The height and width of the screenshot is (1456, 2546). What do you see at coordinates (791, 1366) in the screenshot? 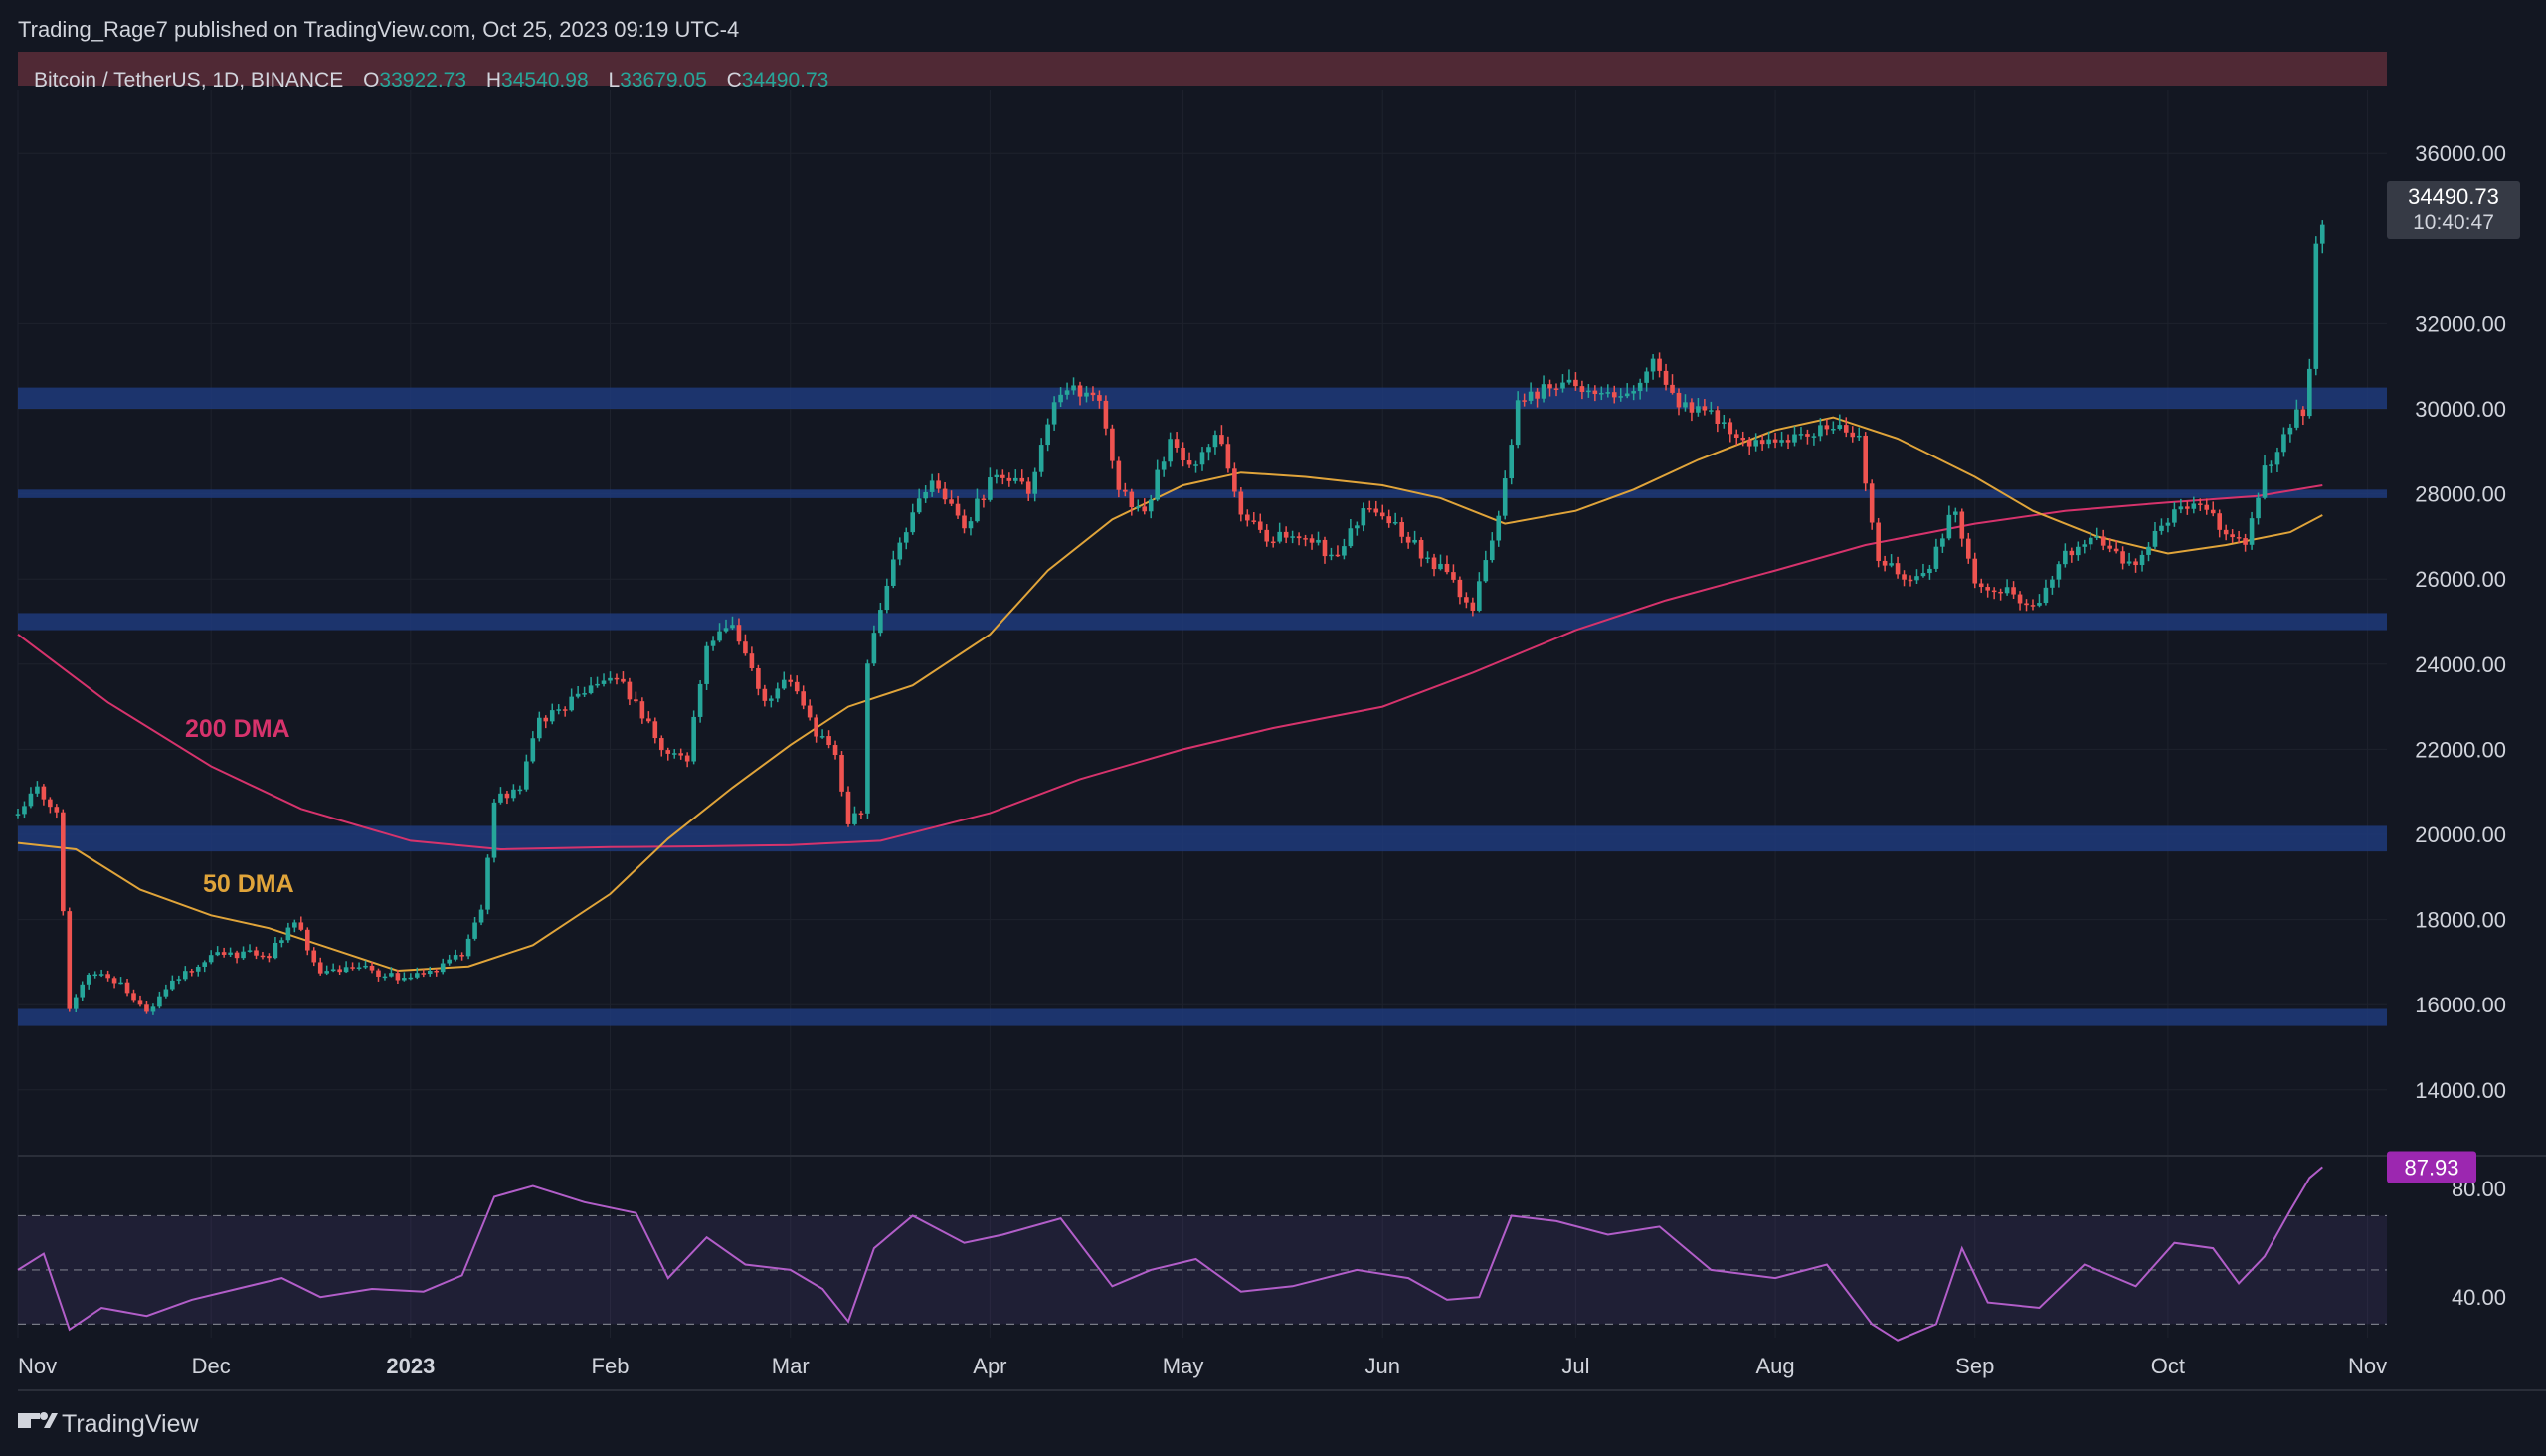
I see `time-tick-label: Mar` at bounding box center [791, 1366].